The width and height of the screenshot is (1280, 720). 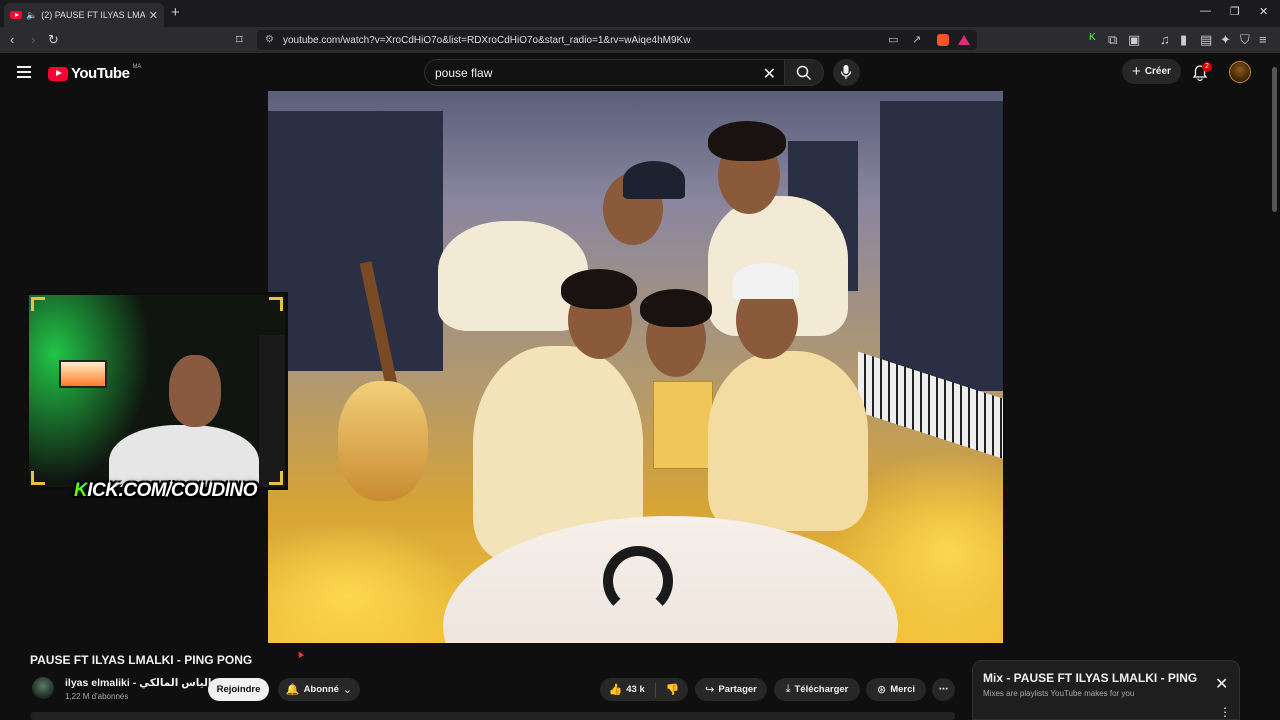 What do you see at coordinates (239, 40) in the screenshot?
I see `bookmark-icon: ⌑` at bounding box center [239, 40].